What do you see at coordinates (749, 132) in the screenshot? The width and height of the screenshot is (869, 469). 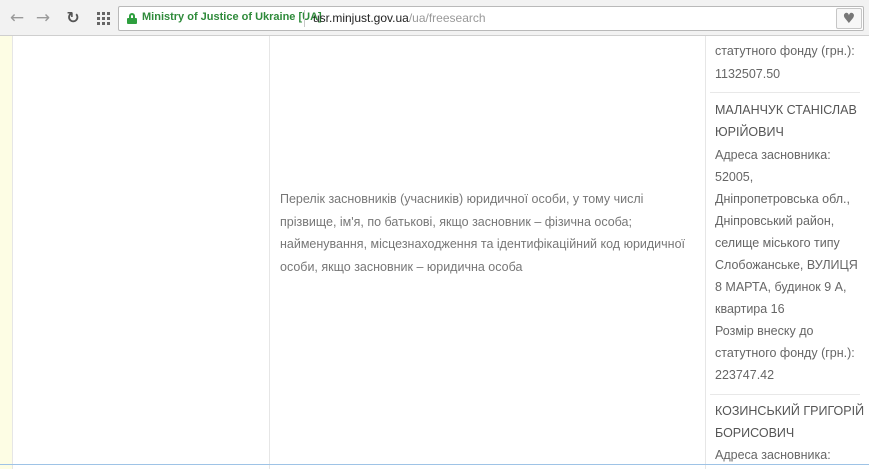 I see `founder-name: ЮРІЙОВИЧ` at bounding box center [749, 132].